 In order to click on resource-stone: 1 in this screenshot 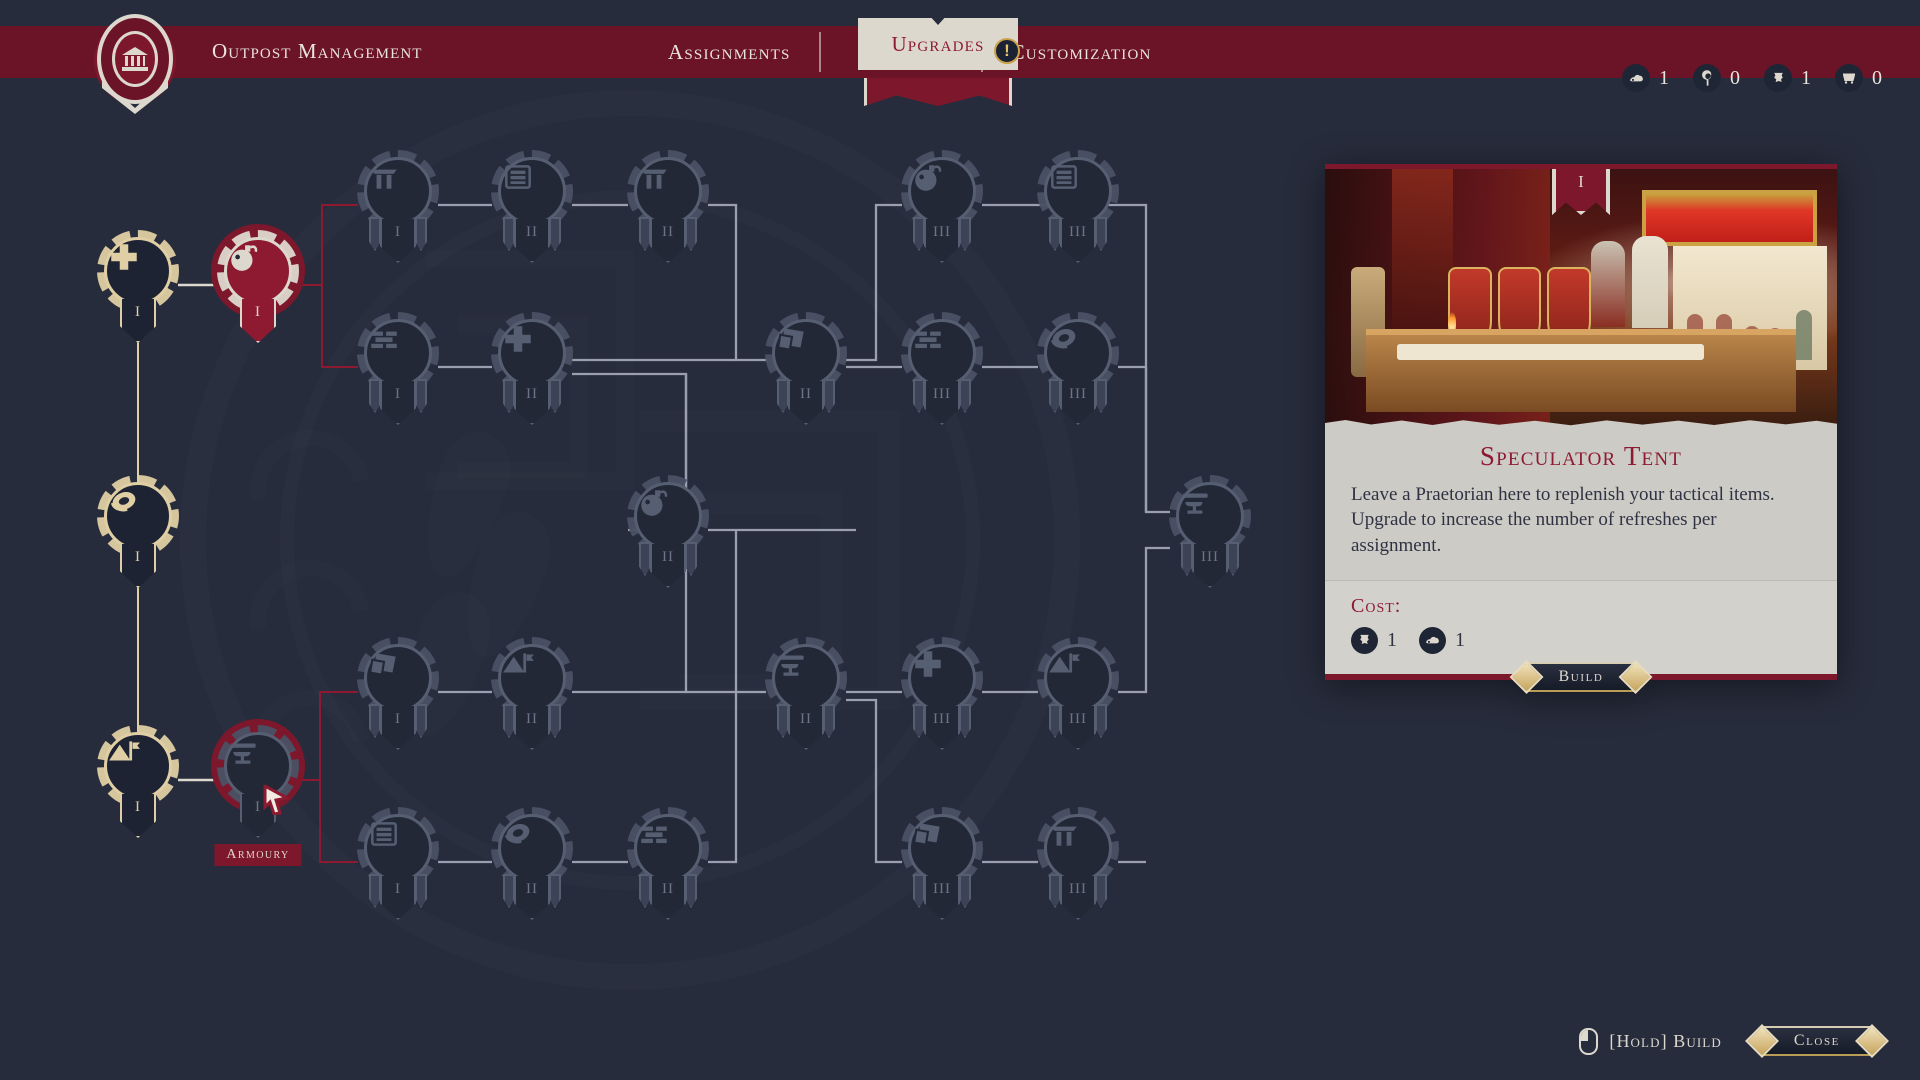, I will do `click(1645, 78)`.